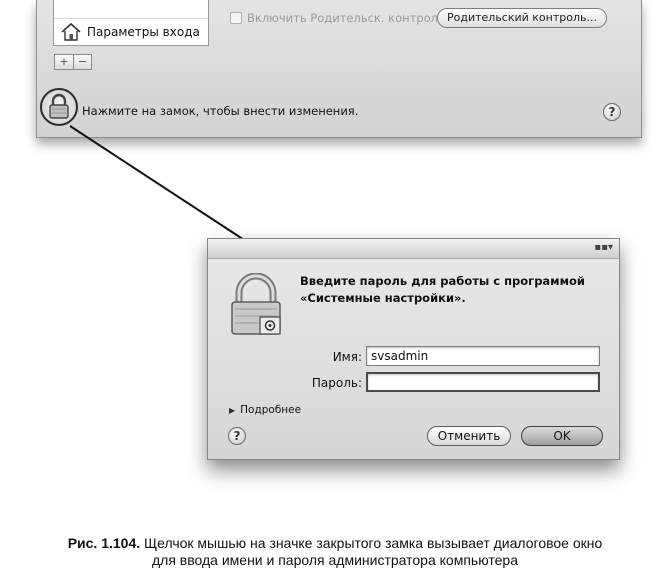  Describe the element at coordinates (413, 249) in the screenshot. I see `dialog-titlebar: ▪▪▾` at that location.